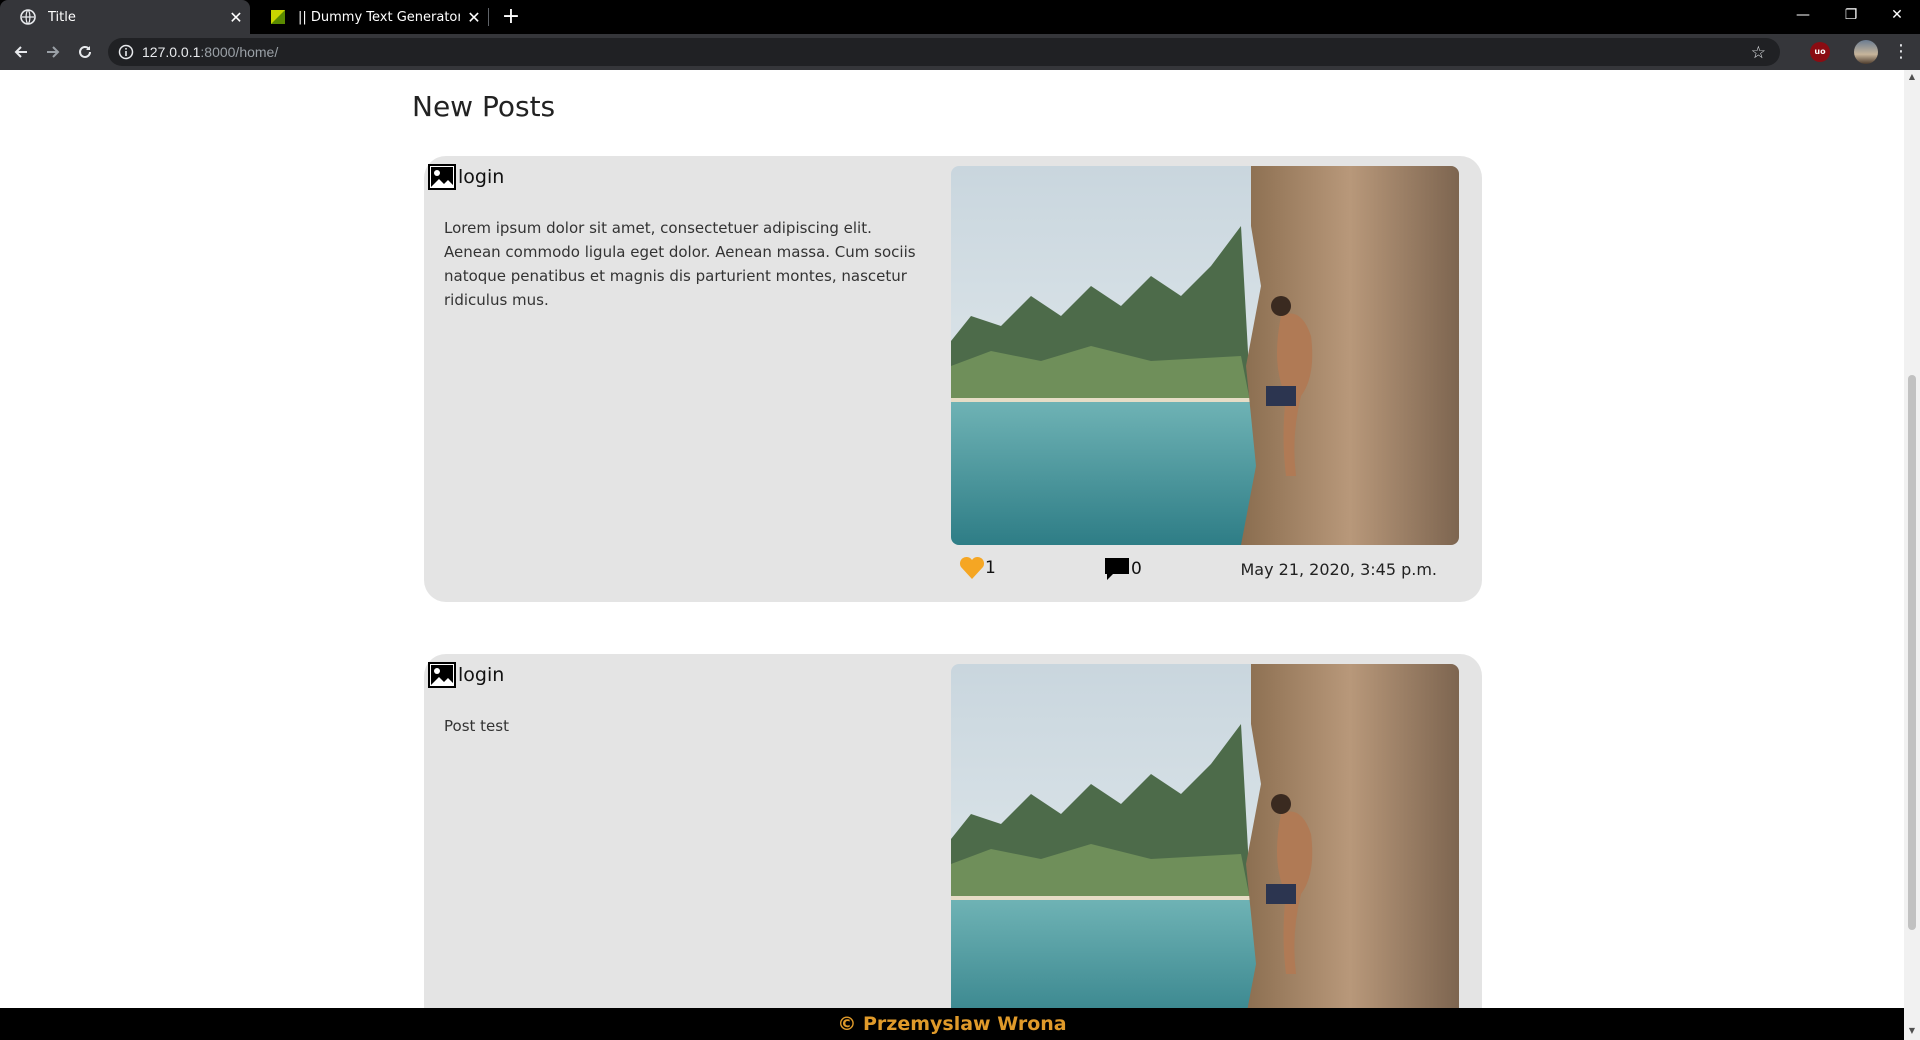  What do you see at coordinates (484, 106) in the screenshot?
I see `page-title: New Posts` at bounding box center [484, 106].